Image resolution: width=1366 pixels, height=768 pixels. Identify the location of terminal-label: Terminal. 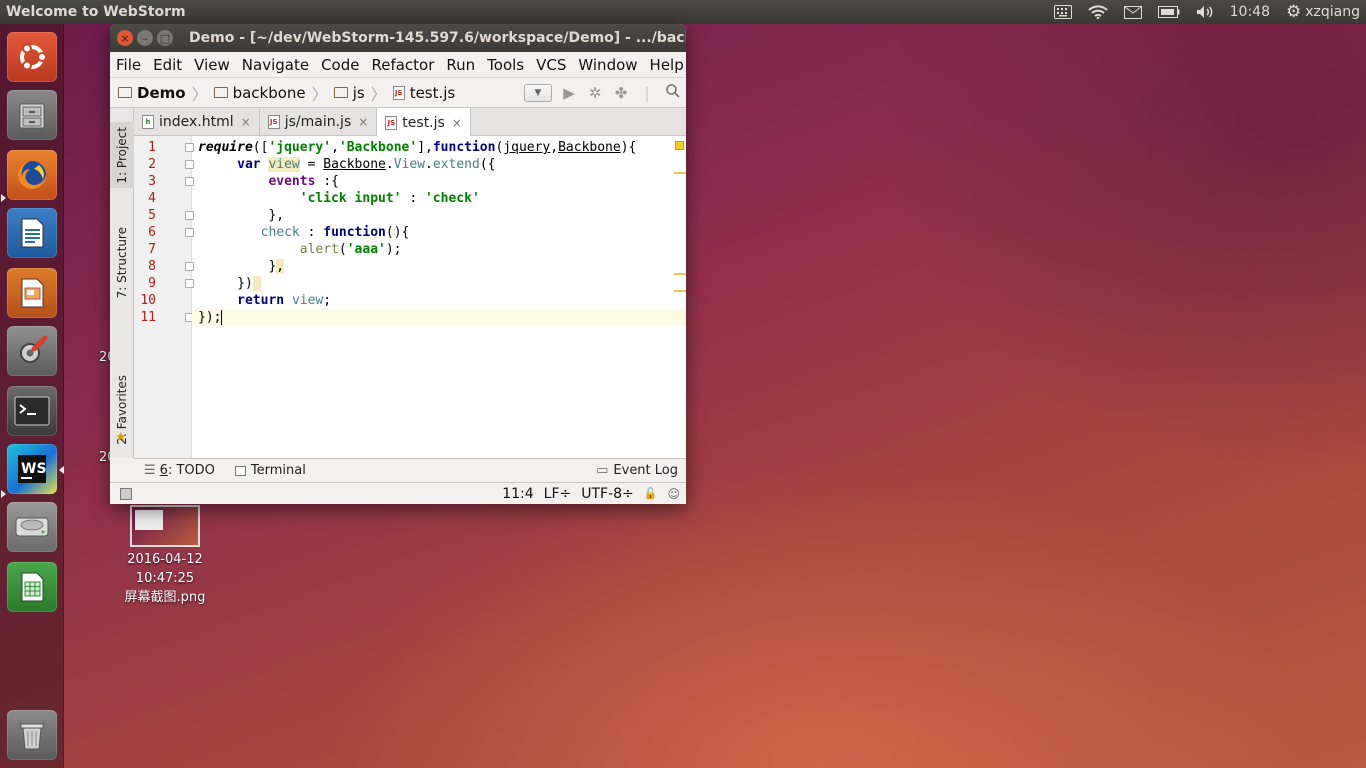
(278, 470).